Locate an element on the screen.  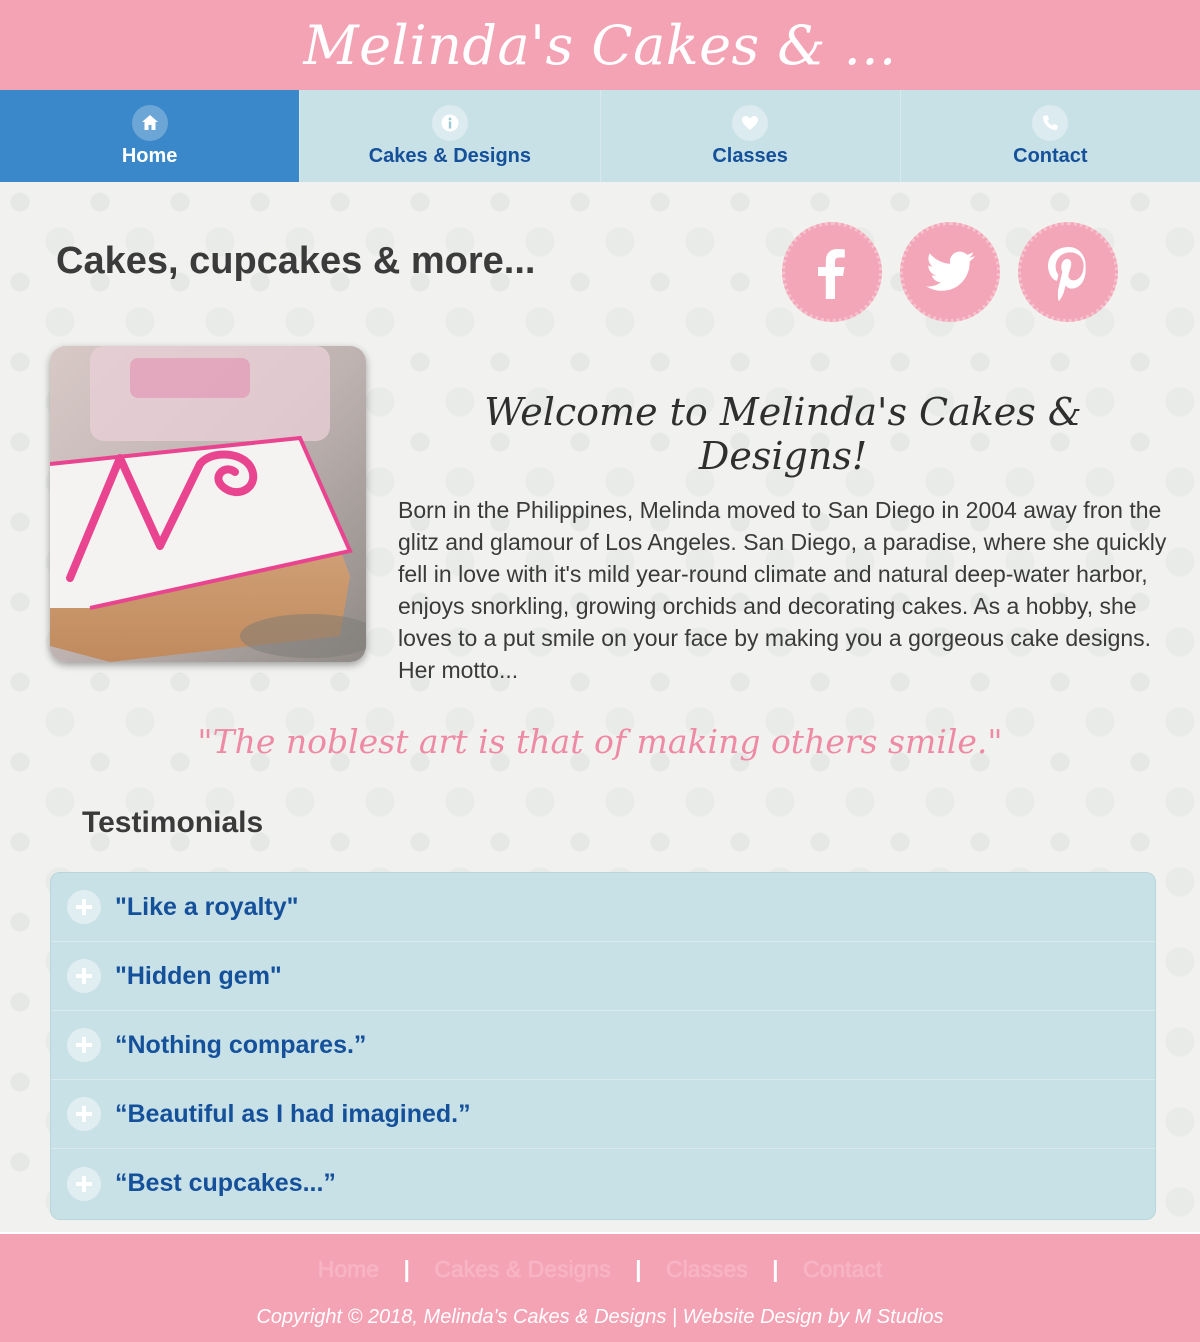
testimonial-title: “Beautiful as I had imagined.” is located at coordinates (293, 1113).